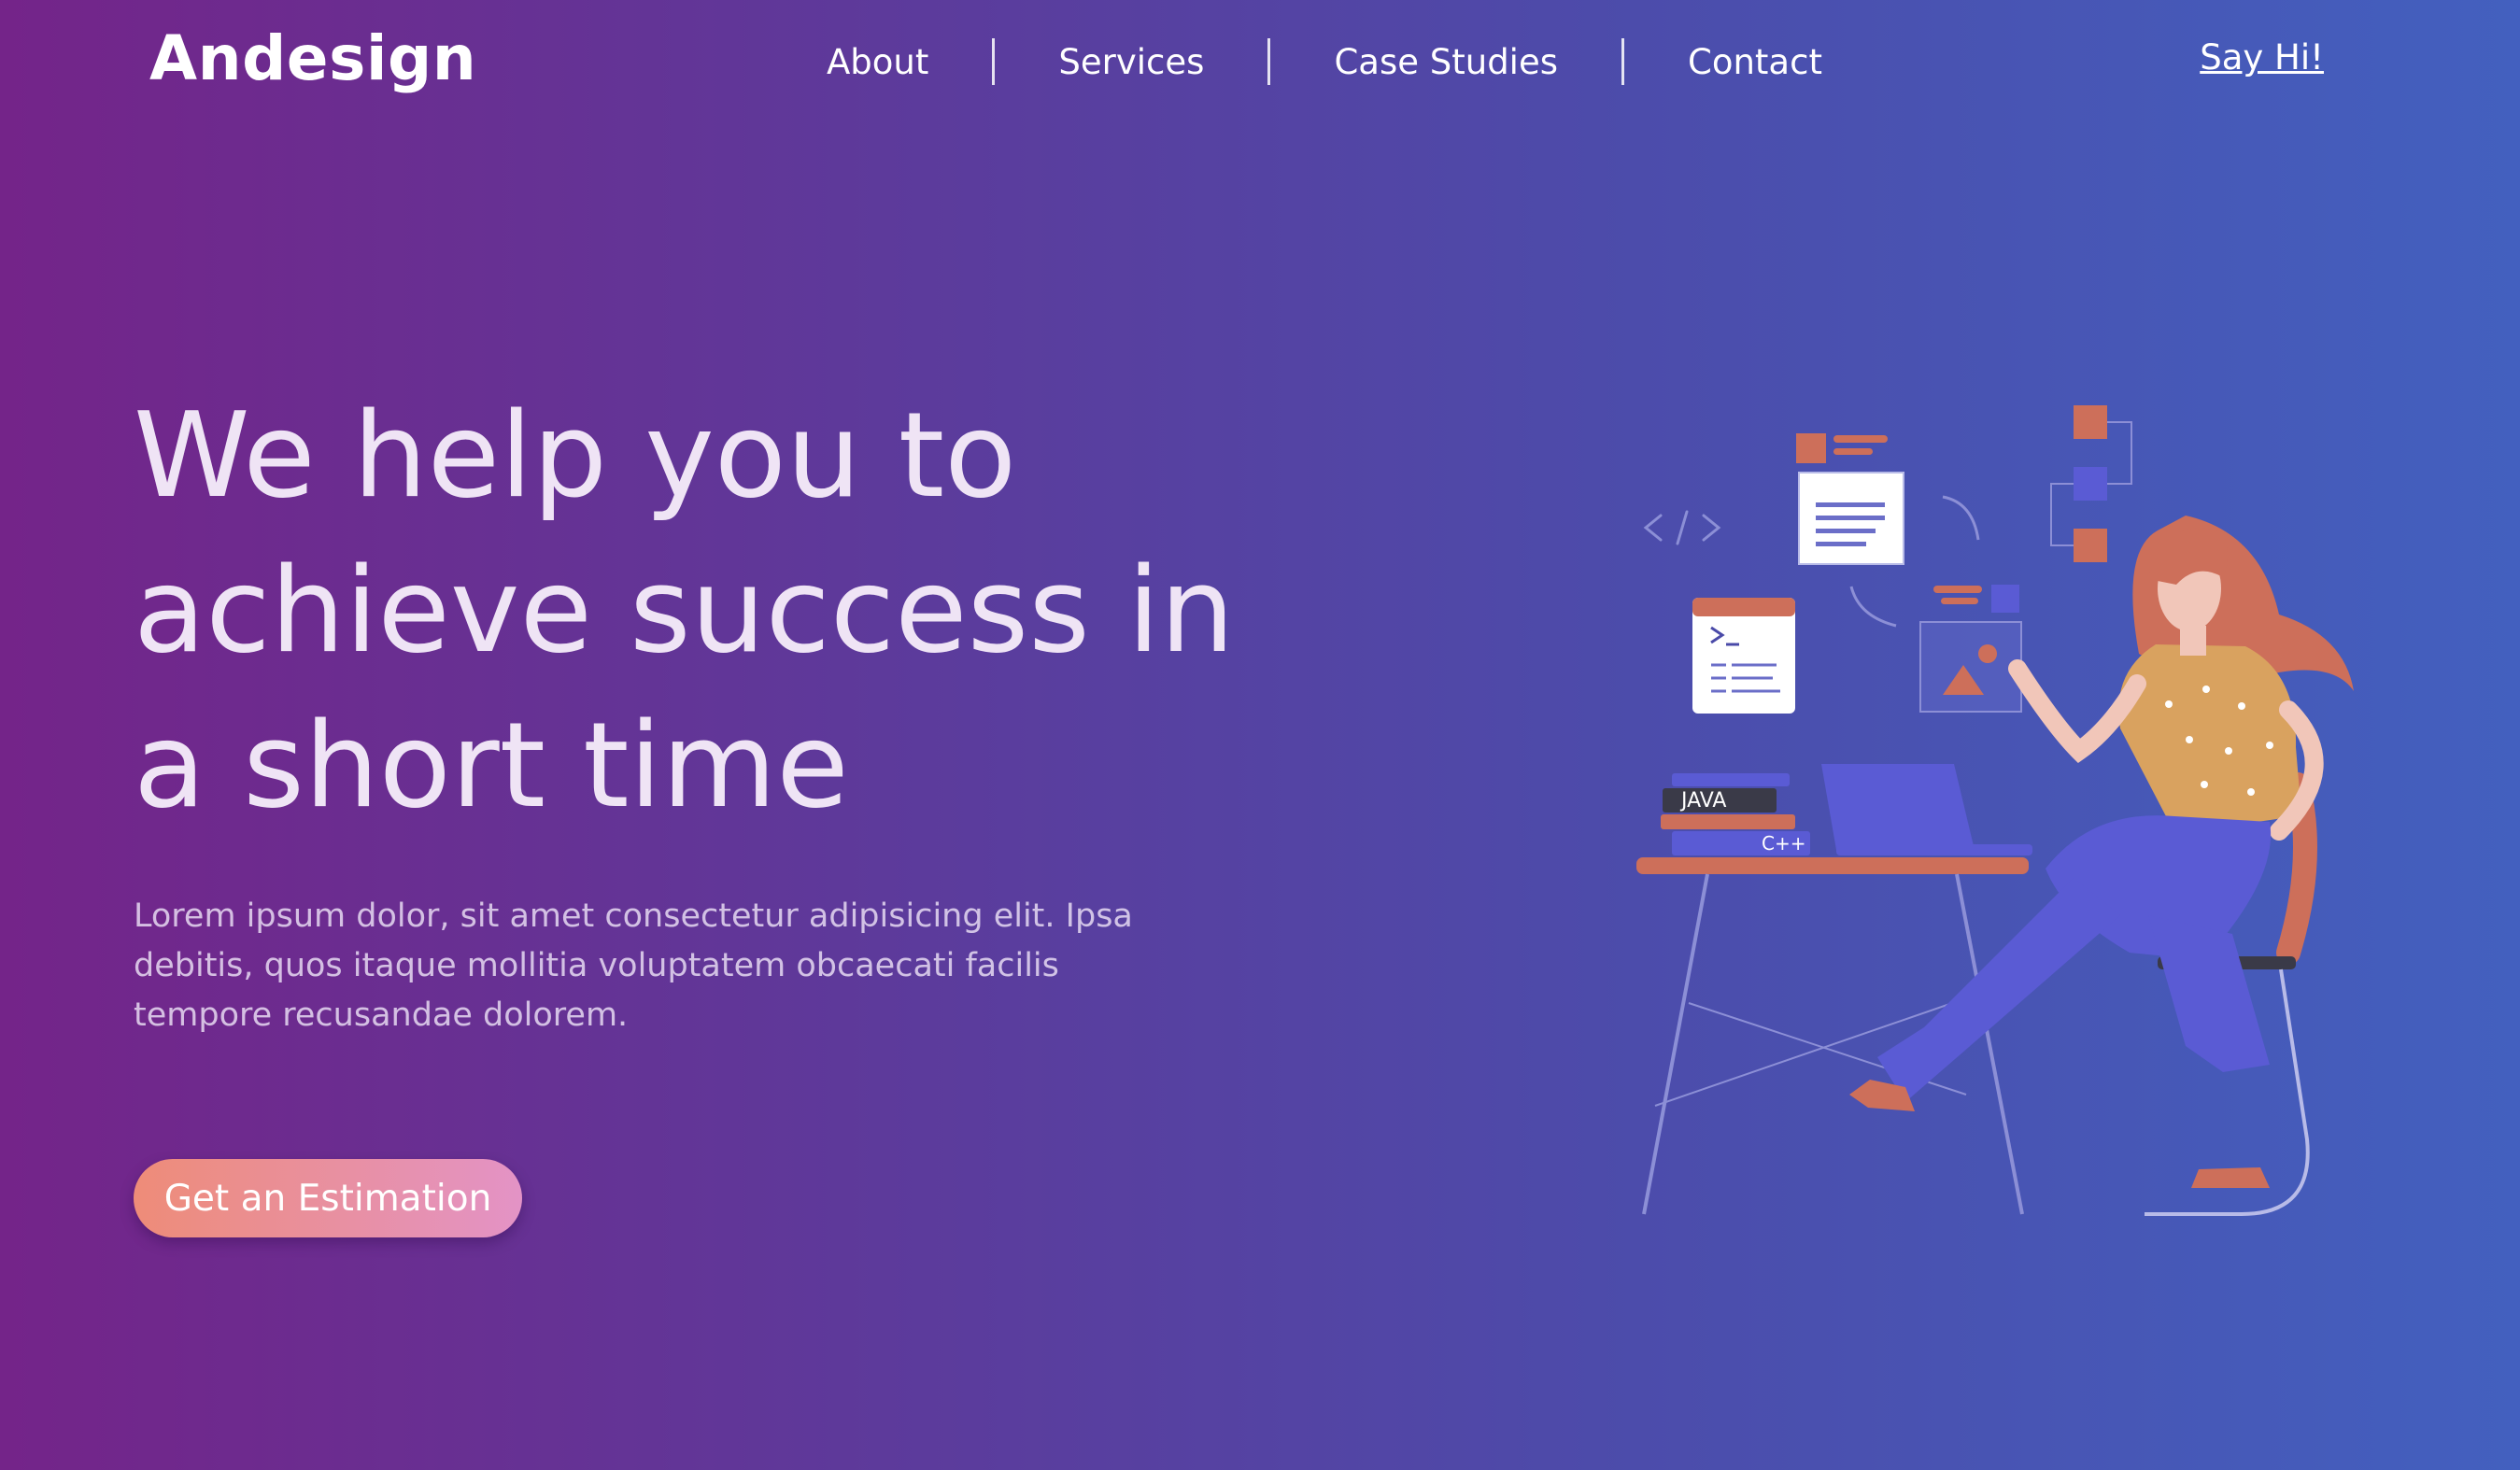 This screenshot has height=1470, width=2520. I want to click on java-book-label: JAVA, so click(1702, 801).